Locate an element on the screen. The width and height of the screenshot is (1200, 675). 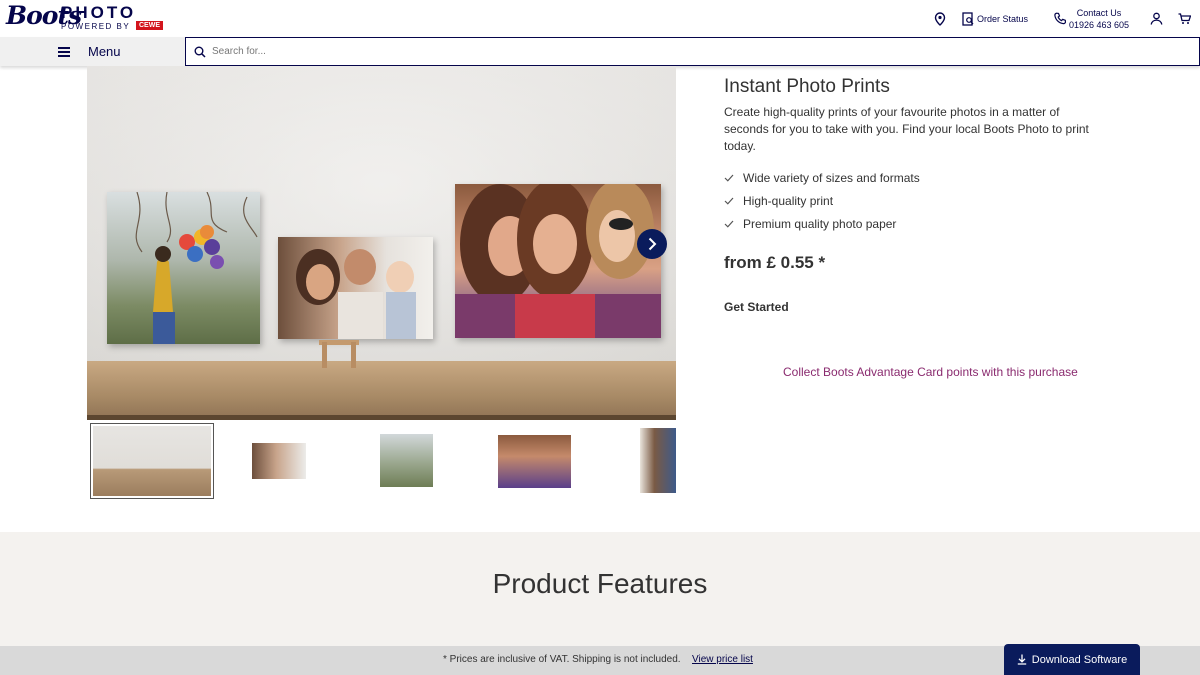
contact-phone-number: 01926 463 605 is located at coordinates (1099, 24).